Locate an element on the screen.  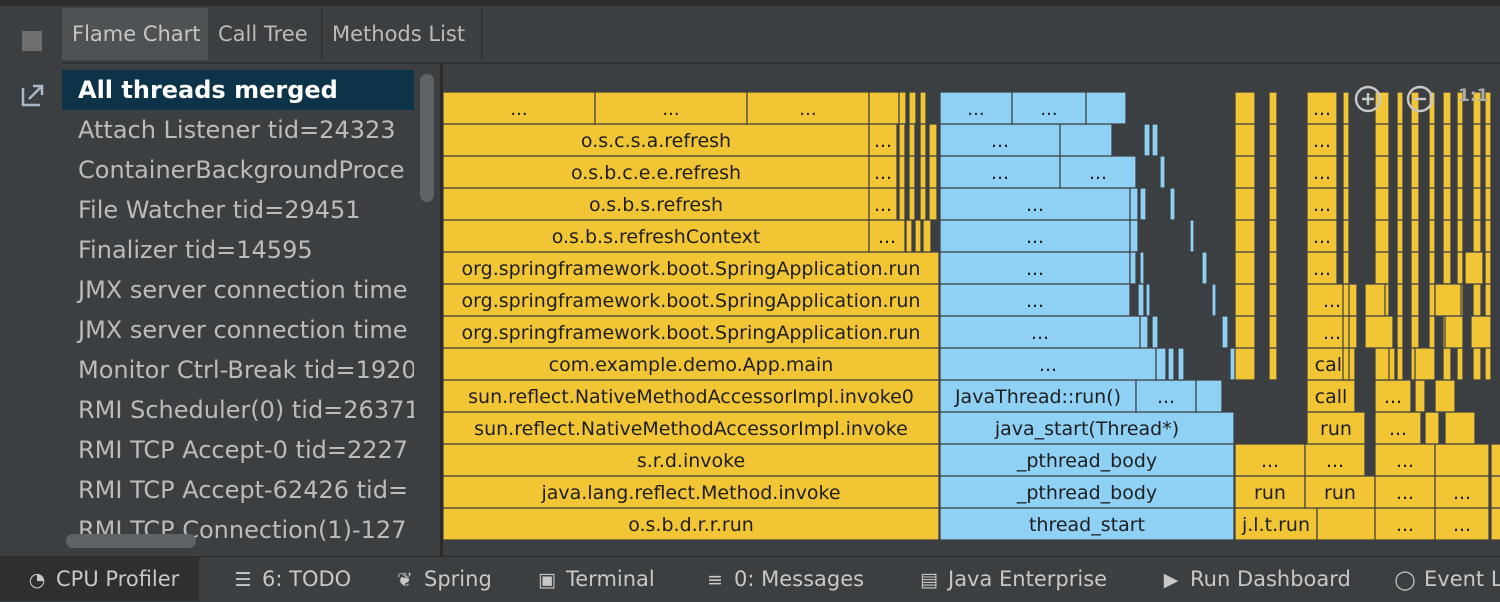
java-frame: call is located at coordinates (1331, 396).